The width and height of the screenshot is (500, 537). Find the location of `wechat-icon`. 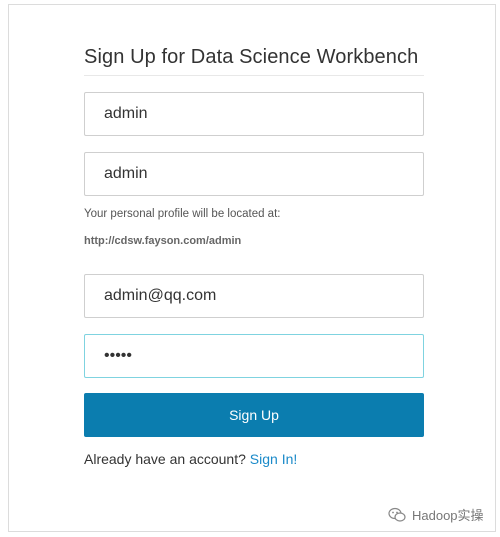

wechat-icon is located at coordinates (397, 514).